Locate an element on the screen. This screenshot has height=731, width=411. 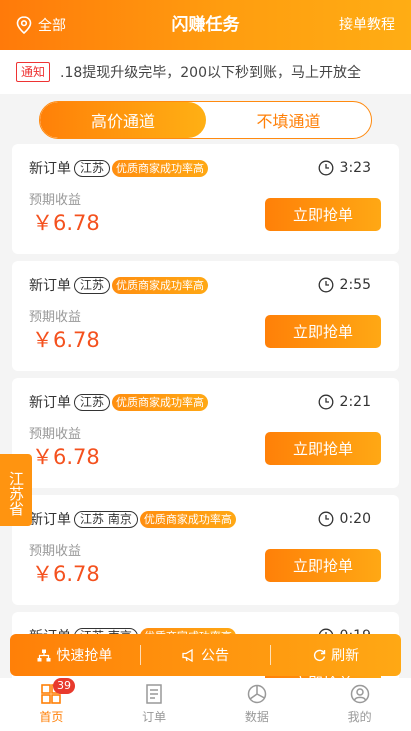
order-timer: 2:55 is located at coordinates (344, 285).